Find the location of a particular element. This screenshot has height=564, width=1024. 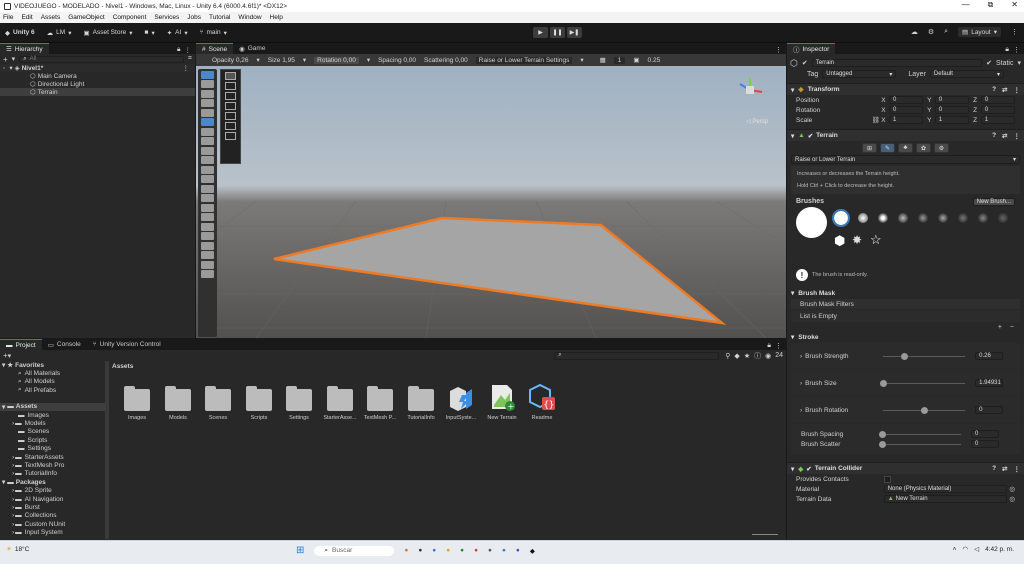

step-button: ▶❚ is located at coordinates (574, 32).